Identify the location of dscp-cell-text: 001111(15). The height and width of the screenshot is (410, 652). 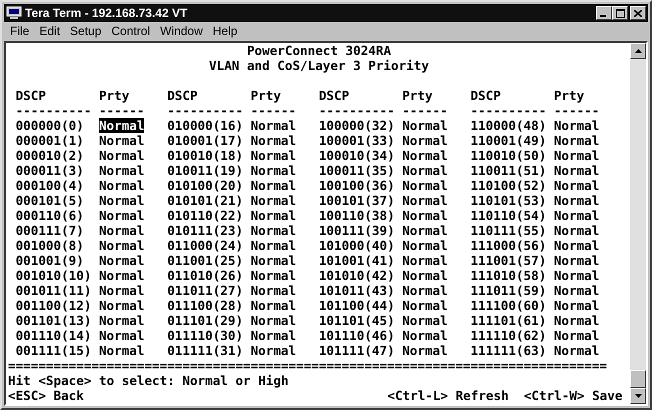
(54, 350).